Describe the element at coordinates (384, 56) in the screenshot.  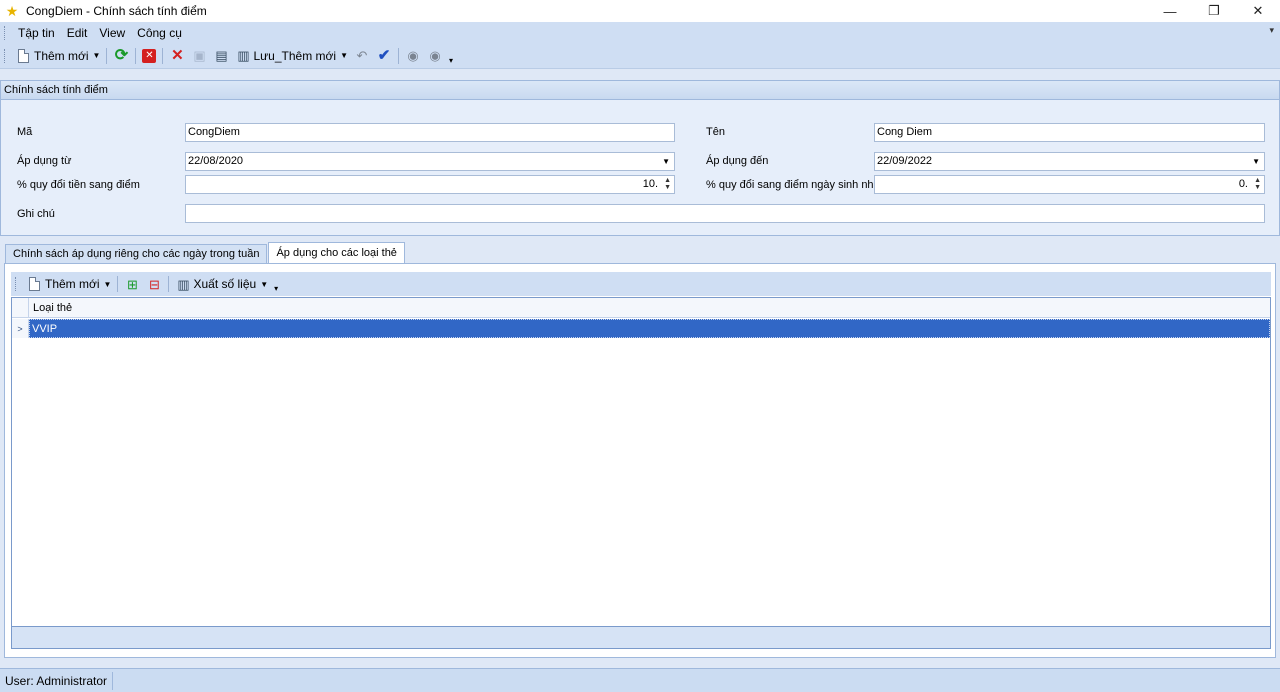
I see `approve-button: ✔` at that location.